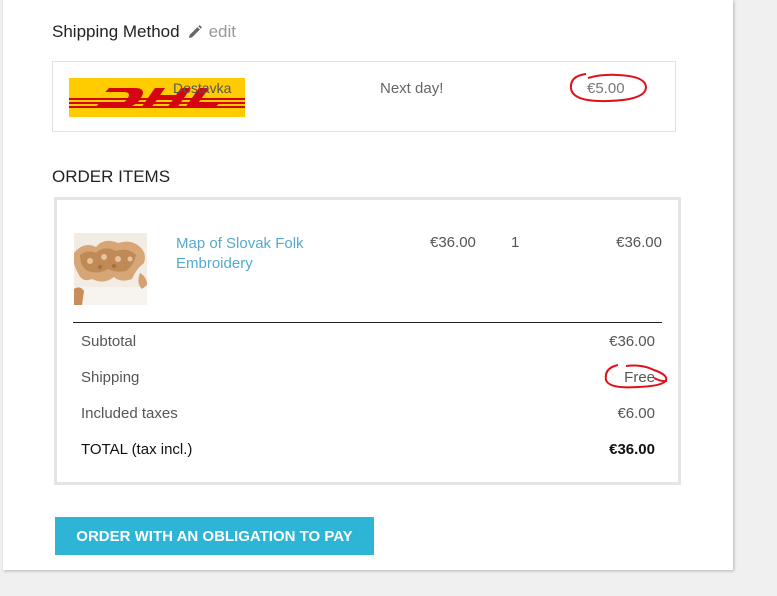 This screenshot has height=596, width=777. What do you see at coordinates (137, 449) in the screenshot?
I see `total-label: TOTAL (tax incl.)` at bounding box center [137, 449].